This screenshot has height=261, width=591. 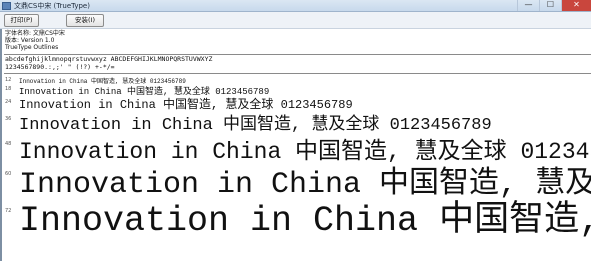 What do you see at coordinates (295, 20) in the screenshot?
I see `toolbar: 打印(P) 安装(I)` at bounding box center [295, 20].